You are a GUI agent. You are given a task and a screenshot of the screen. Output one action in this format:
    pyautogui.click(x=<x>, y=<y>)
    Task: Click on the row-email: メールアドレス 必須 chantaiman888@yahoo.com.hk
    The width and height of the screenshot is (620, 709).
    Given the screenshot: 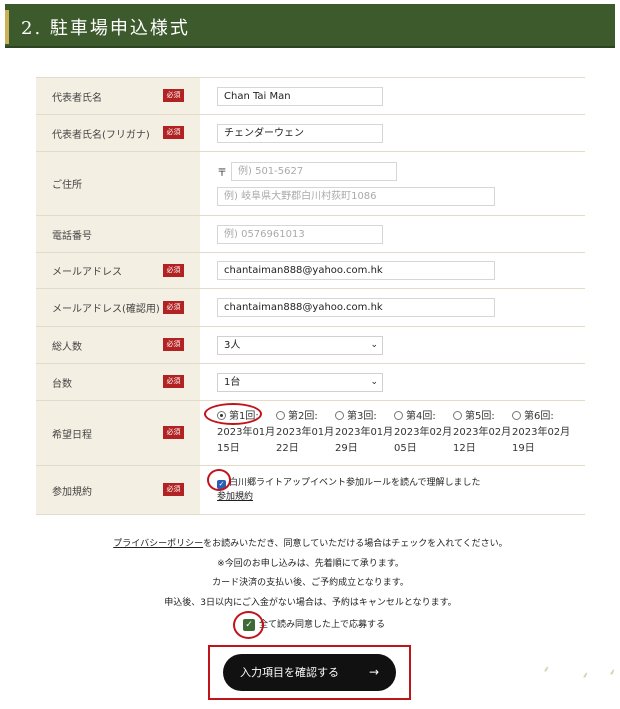 What is the action you would take?
    pyautogui.click(x=310, y=270)
    